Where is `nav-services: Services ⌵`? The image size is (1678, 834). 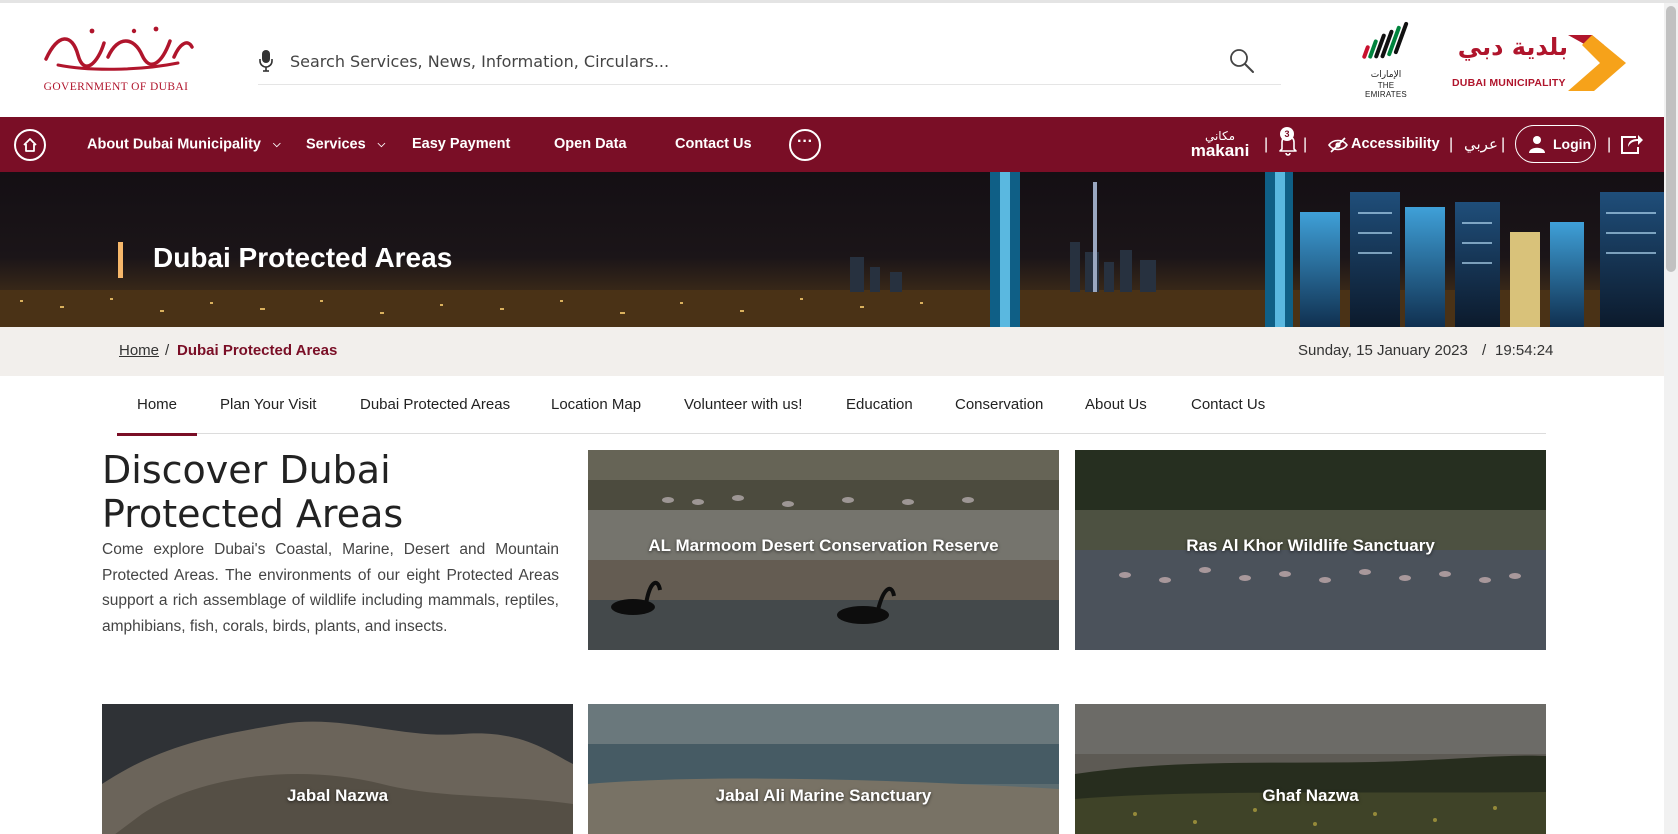 nav-services: Services ⌵ is located at coordinates (345, 144).